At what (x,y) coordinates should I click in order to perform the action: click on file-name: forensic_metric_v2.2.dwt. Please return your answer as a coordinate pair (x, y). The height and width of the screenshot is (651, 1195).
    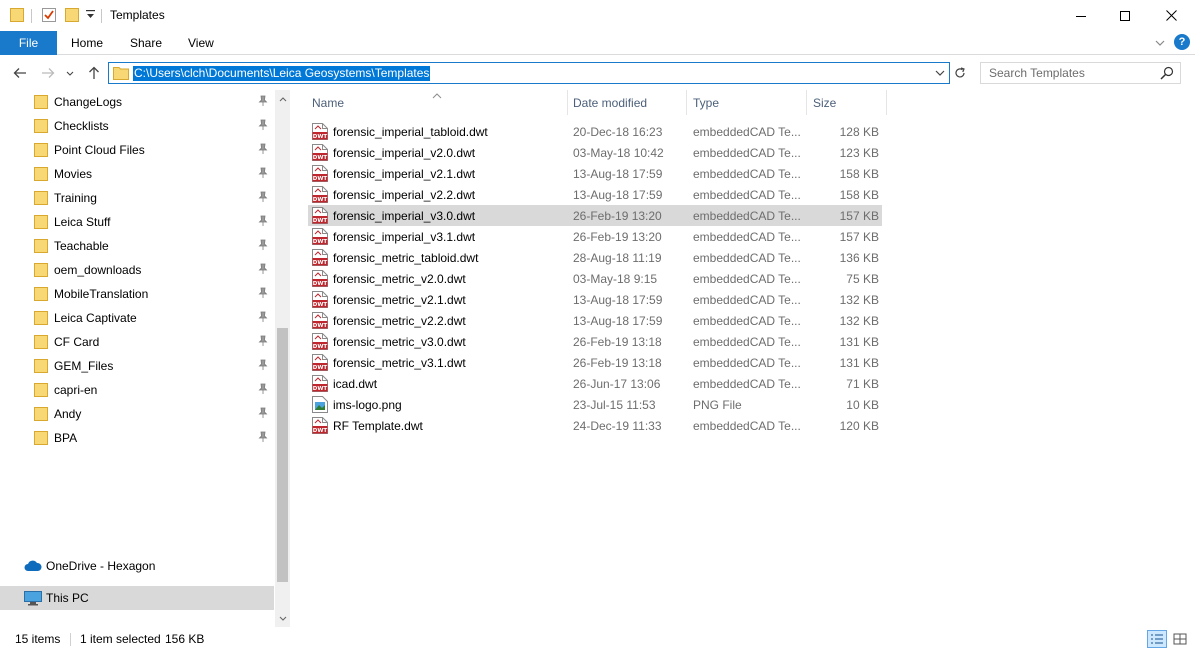
    Looking at the image, I should click on (399, 321).